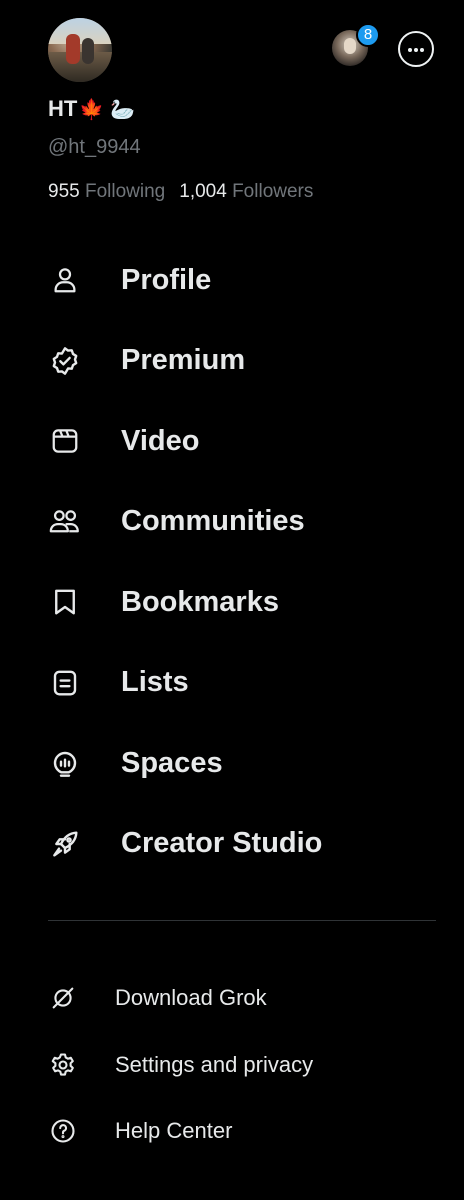  Describe the element at coordinates (155, 682) in the screenshot. I see `menu-item-label: Lists` at that location.